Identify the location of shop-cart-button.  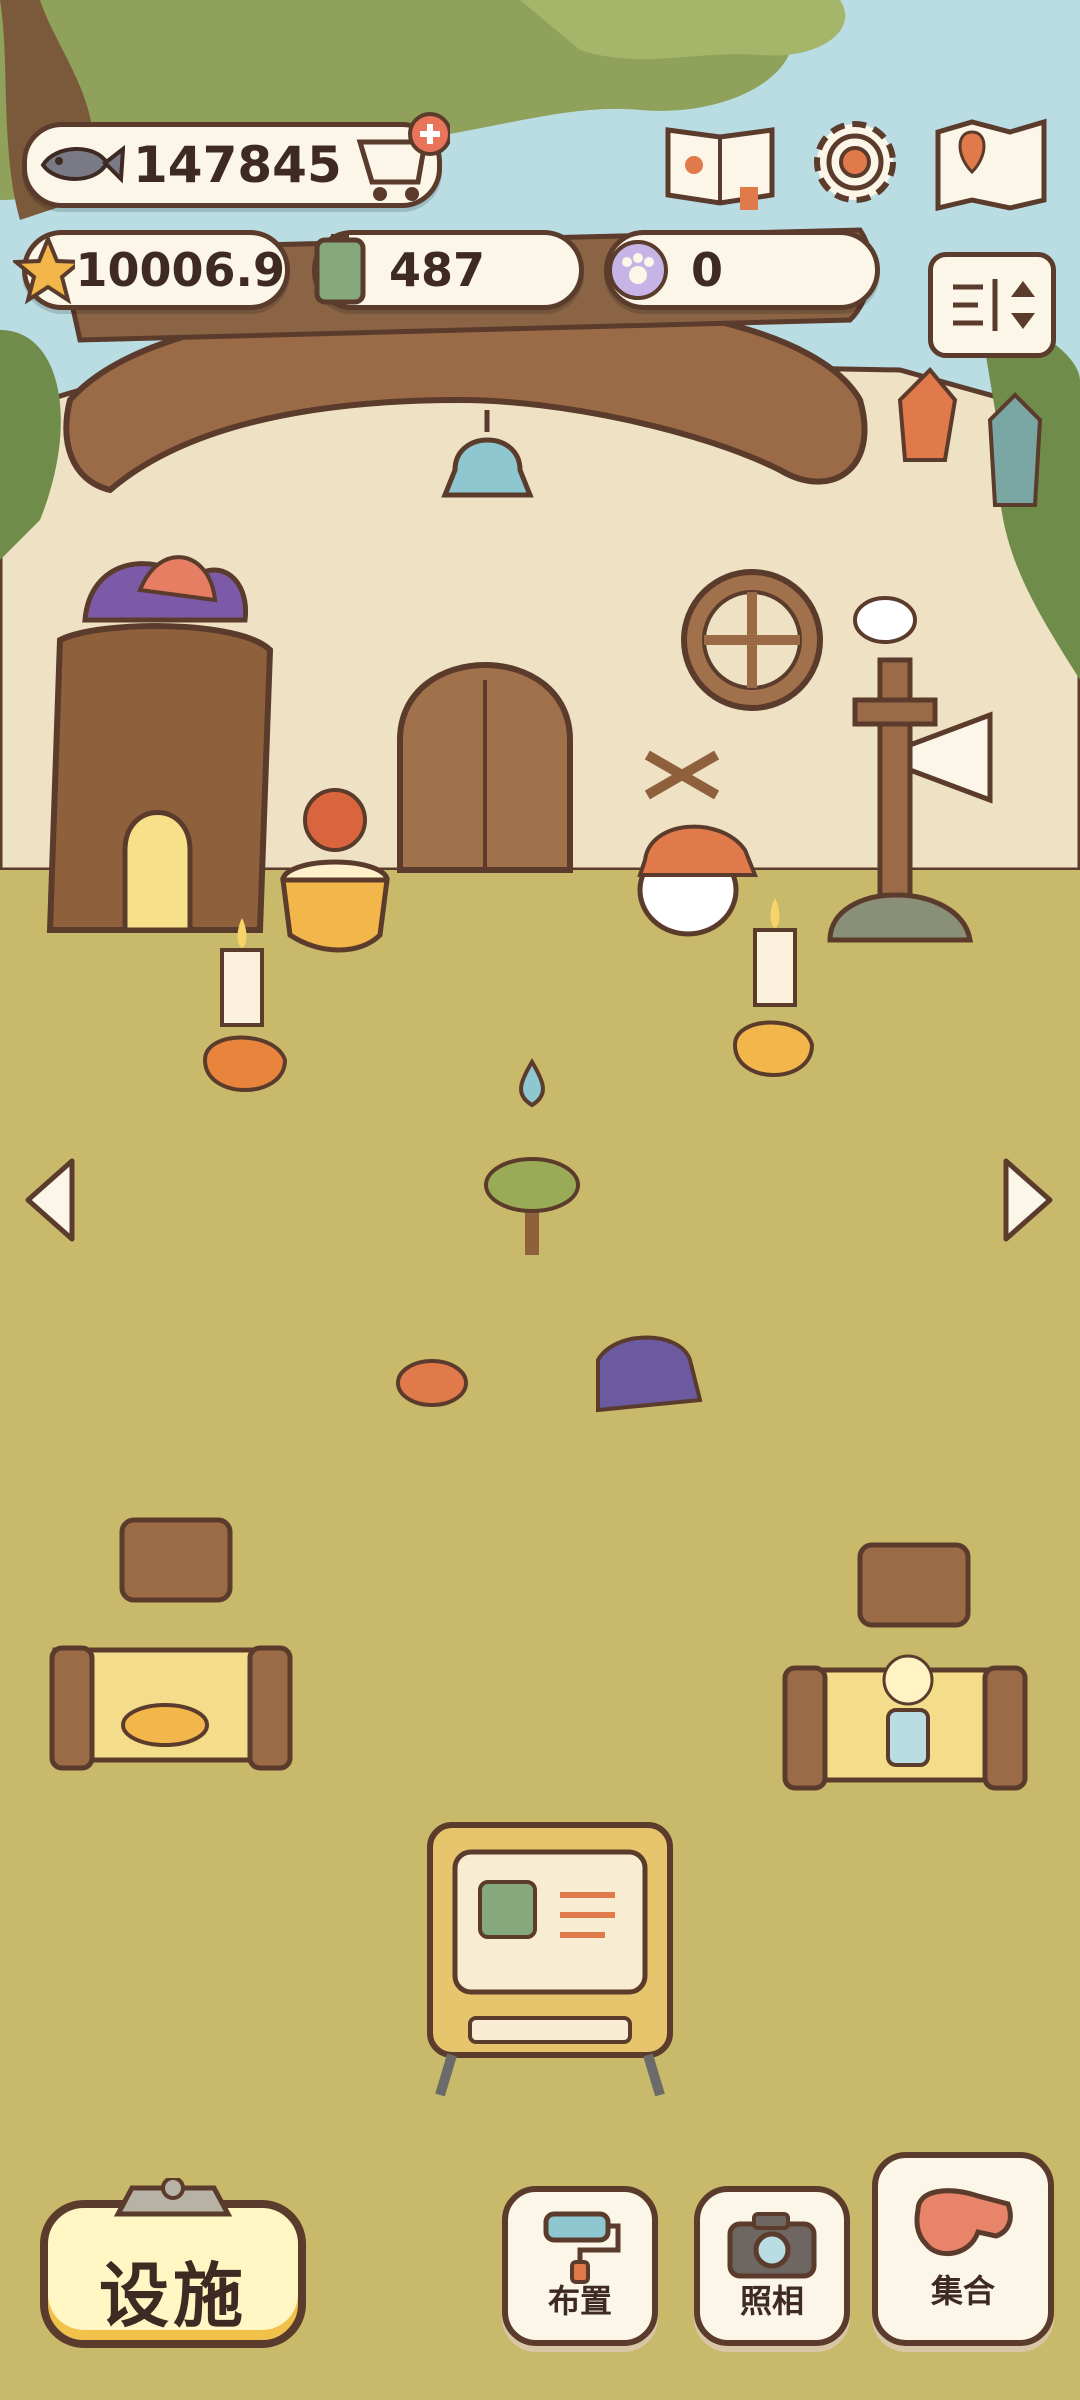
(401, 159).